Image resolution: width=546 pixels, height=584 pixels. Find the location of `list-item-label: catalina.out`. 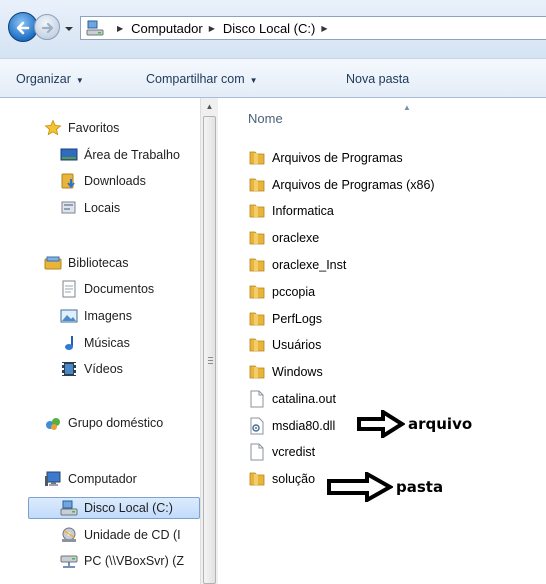

list-item-label: catalina.out is located at coordinates (304, 399).